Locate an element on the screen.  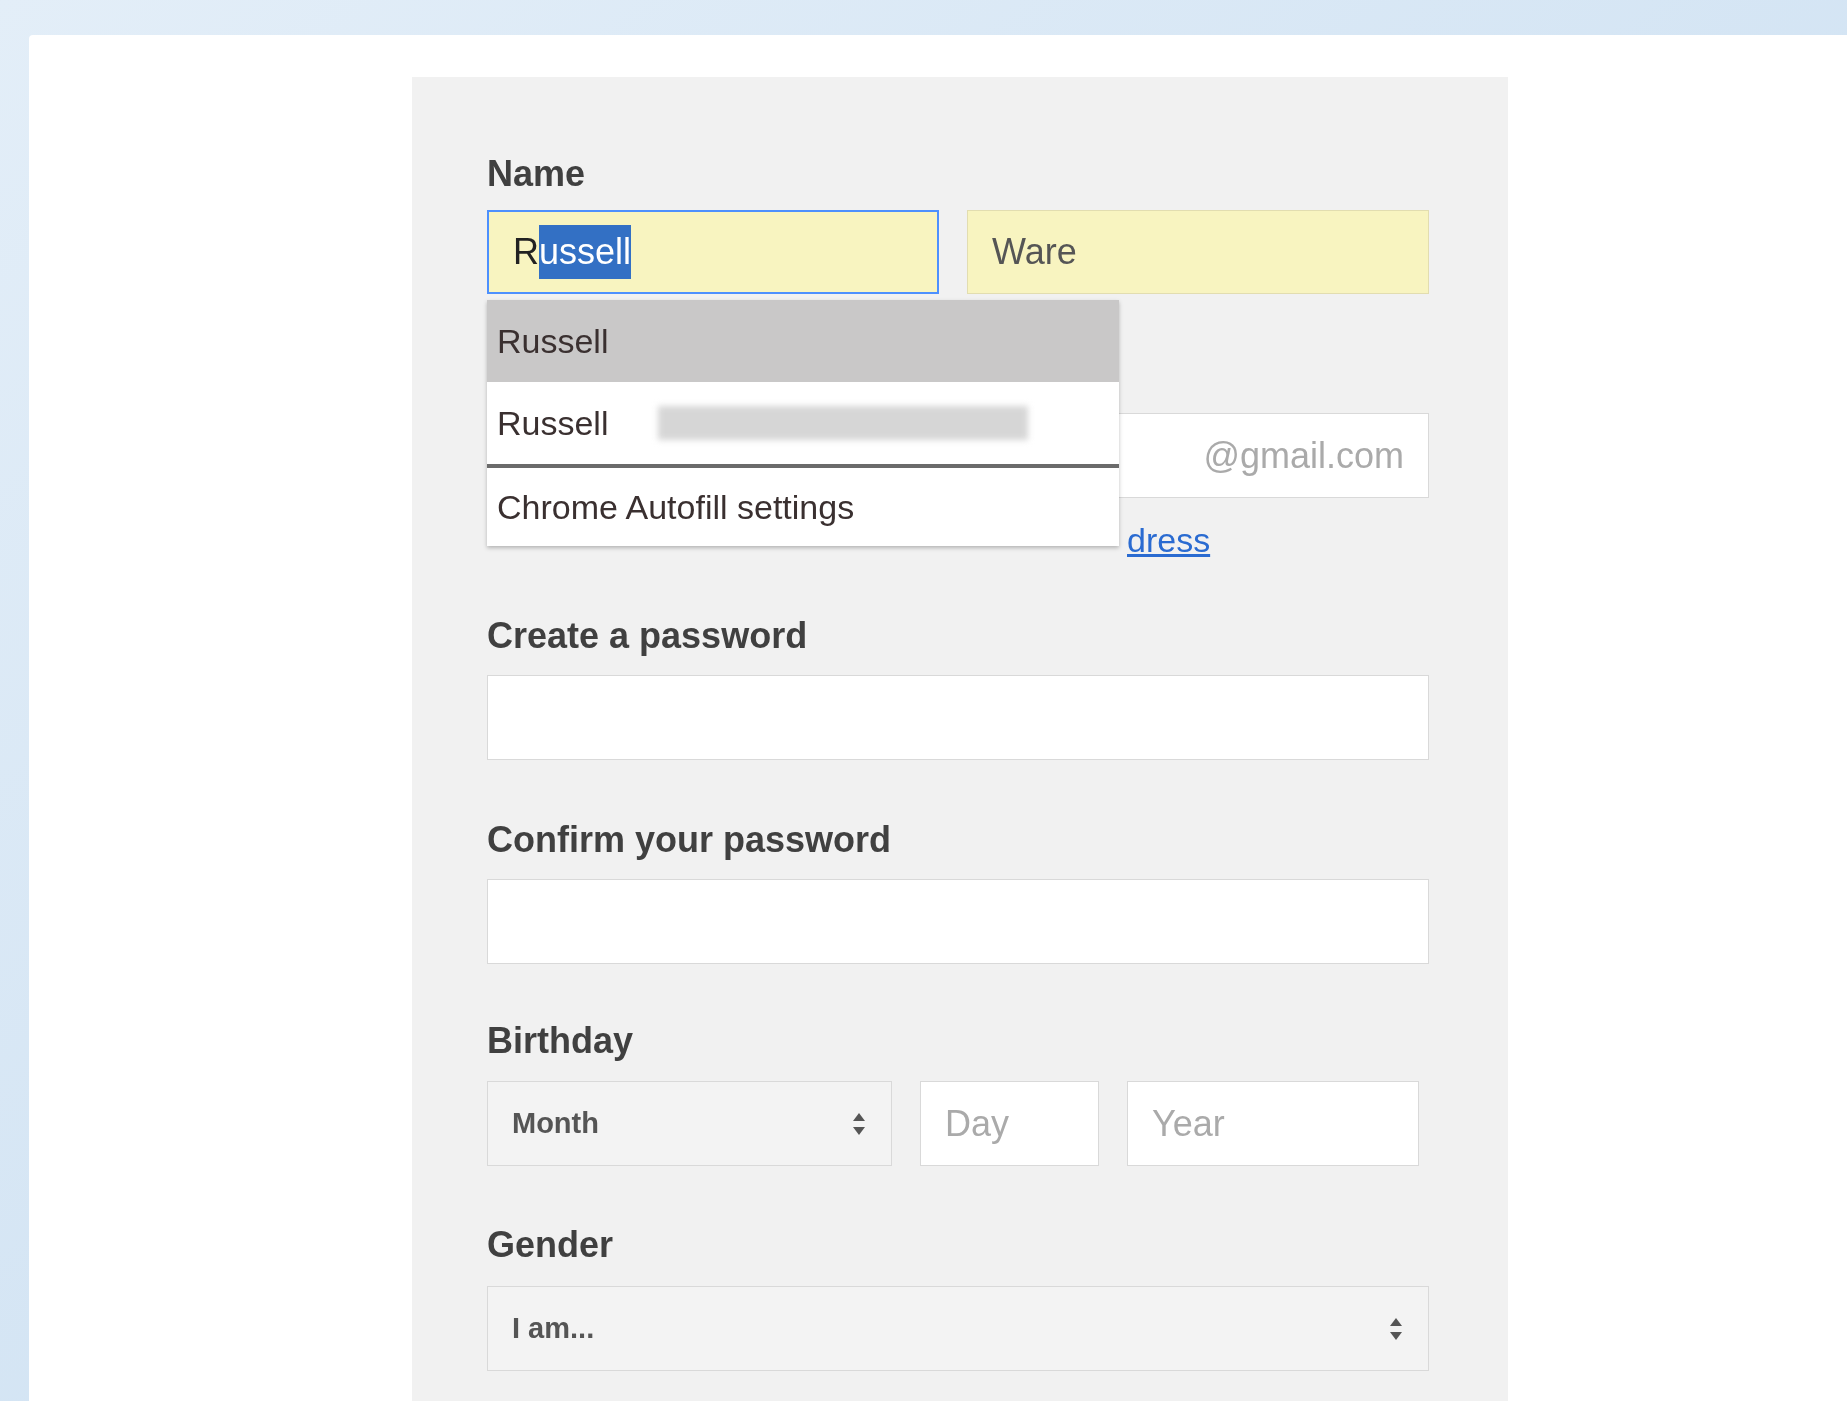
alt-email-link: dress is located at coordinates (1169, 540).